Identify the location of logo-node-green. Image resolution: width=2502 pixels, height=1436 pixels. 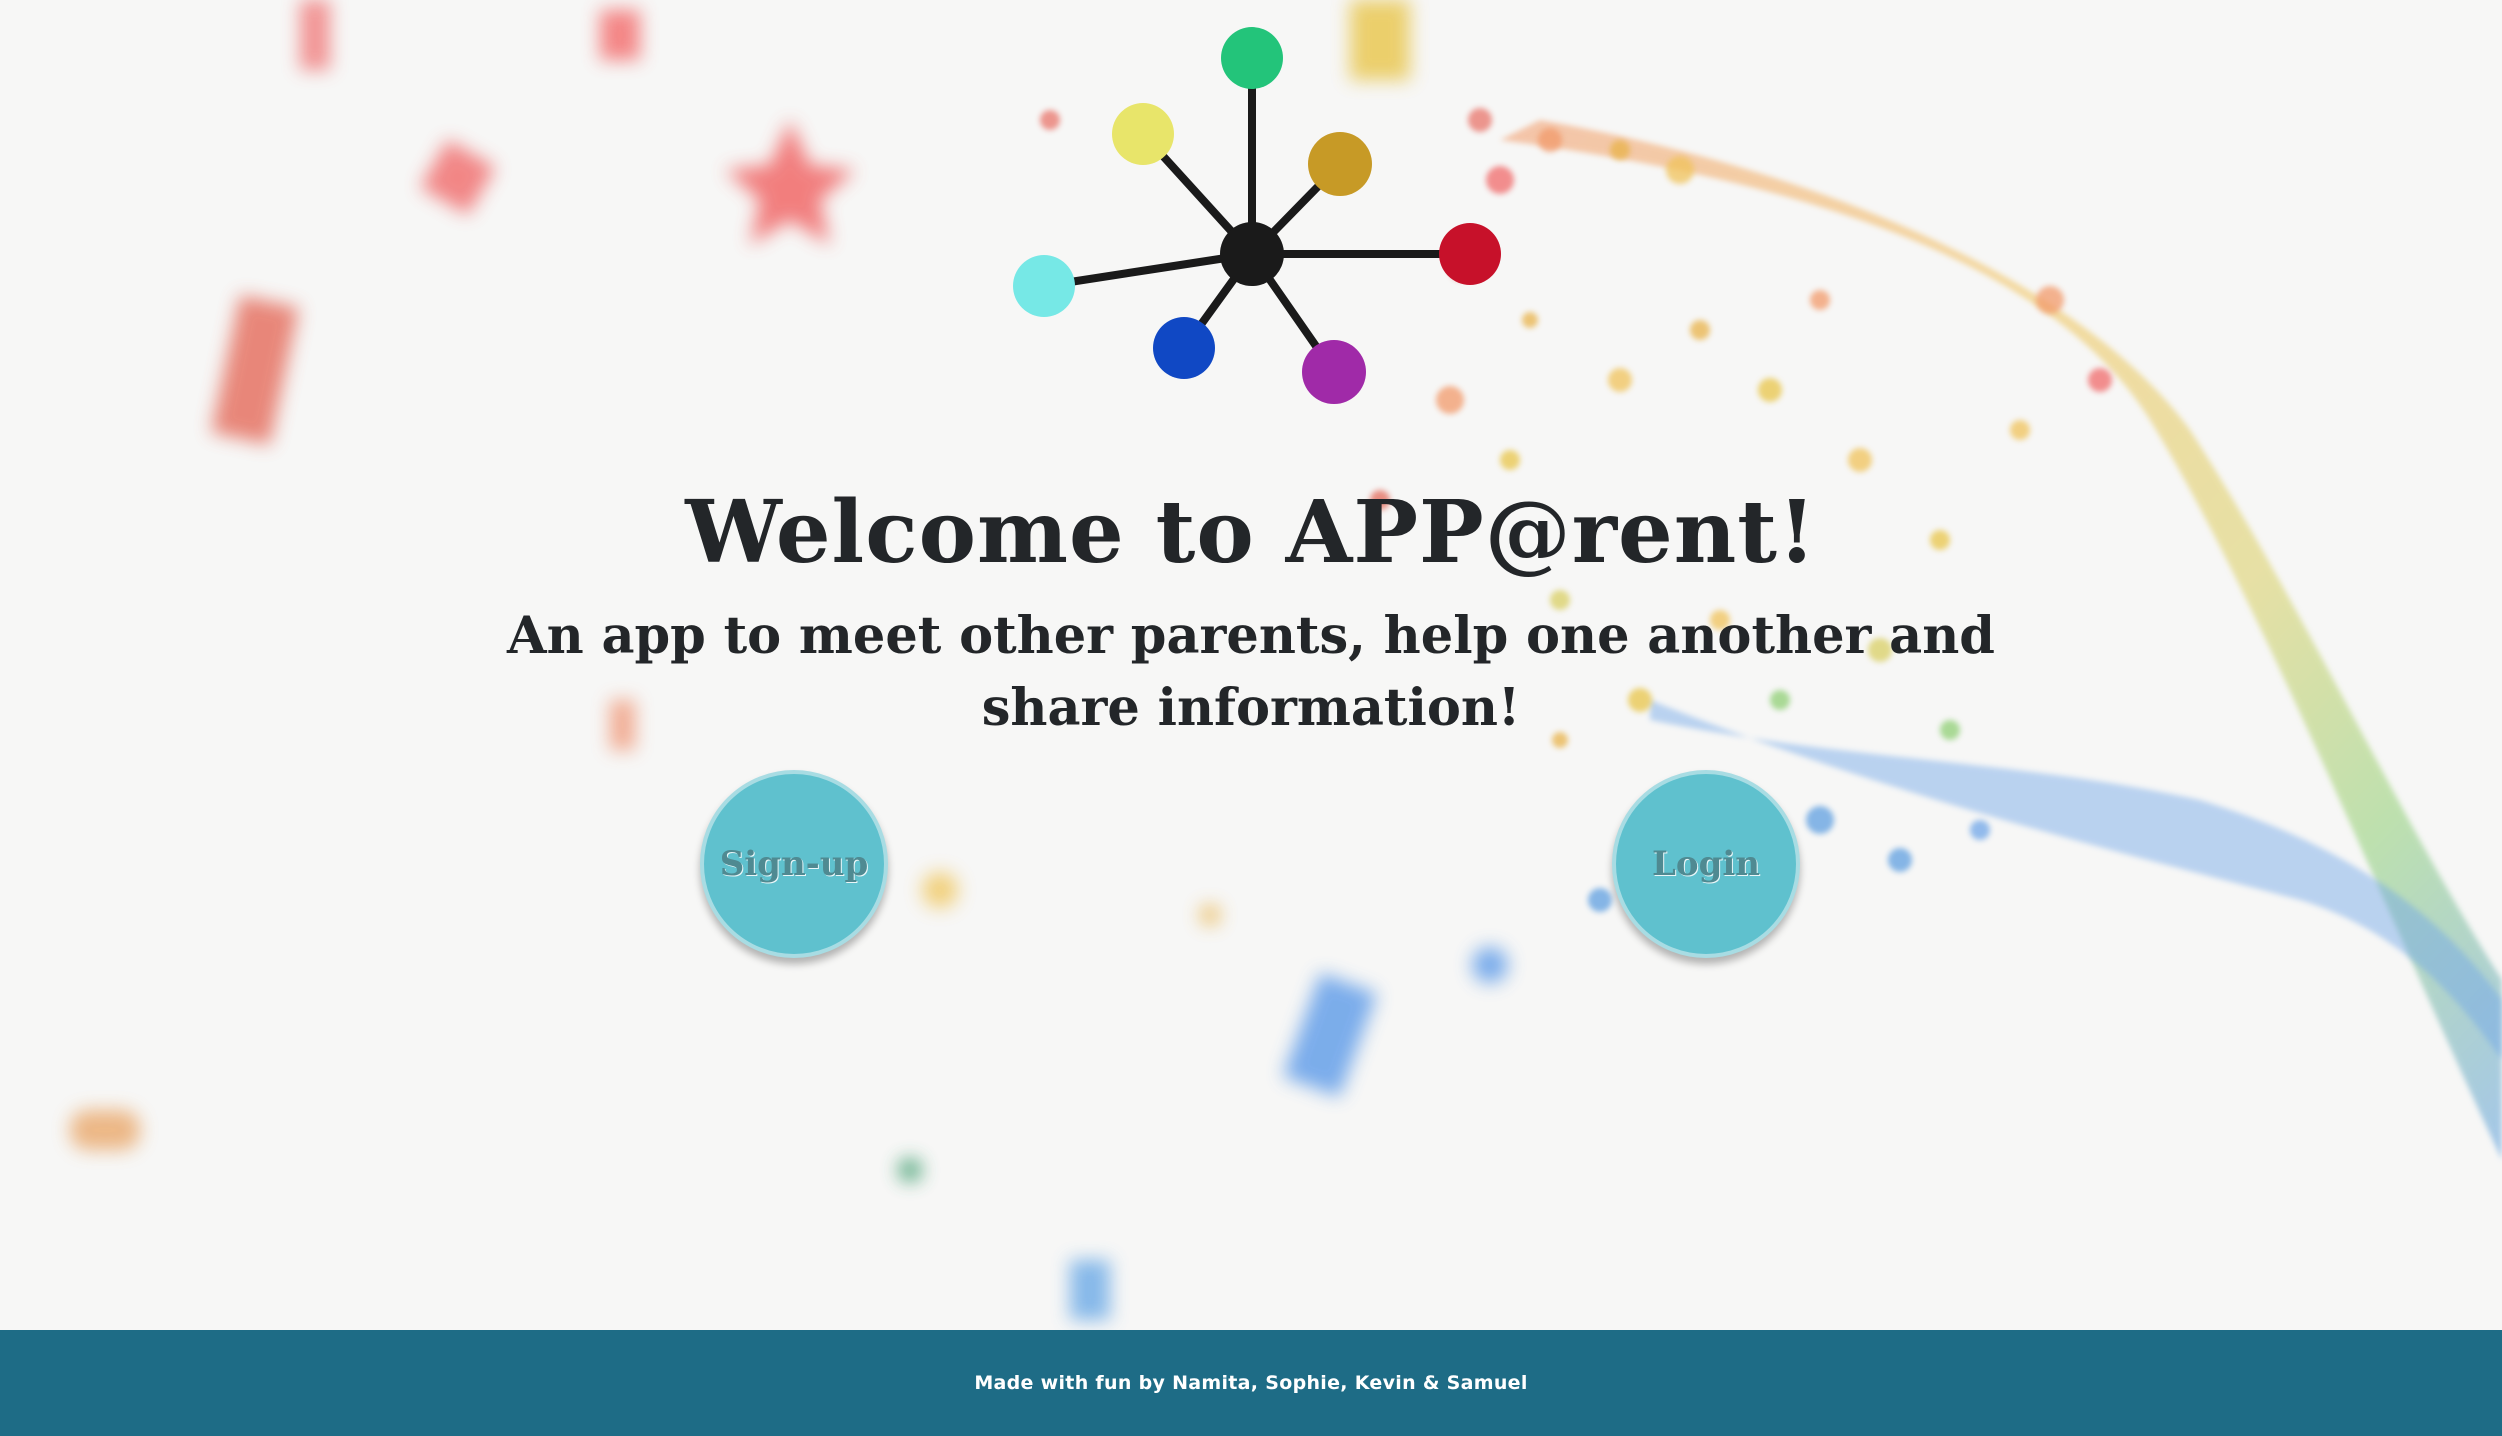
(1252, 58).